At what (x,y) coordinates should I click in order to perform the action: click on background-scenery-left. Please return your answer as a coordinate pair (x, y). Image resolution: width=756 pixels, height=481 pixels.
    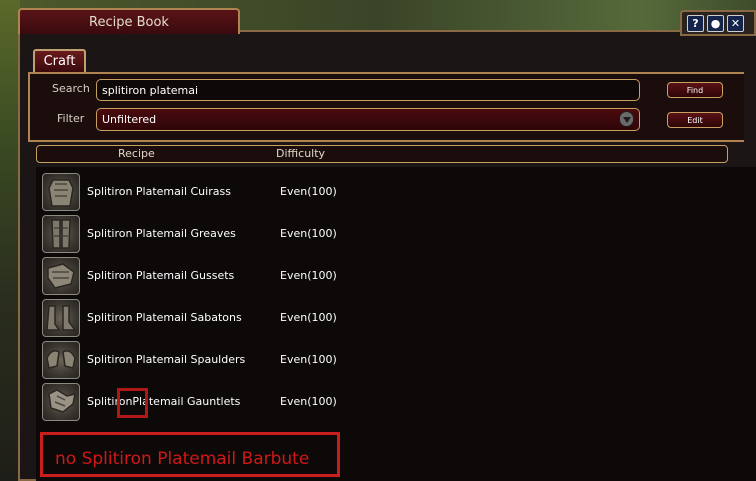
    Looking at the image, I should click on (10, 240).